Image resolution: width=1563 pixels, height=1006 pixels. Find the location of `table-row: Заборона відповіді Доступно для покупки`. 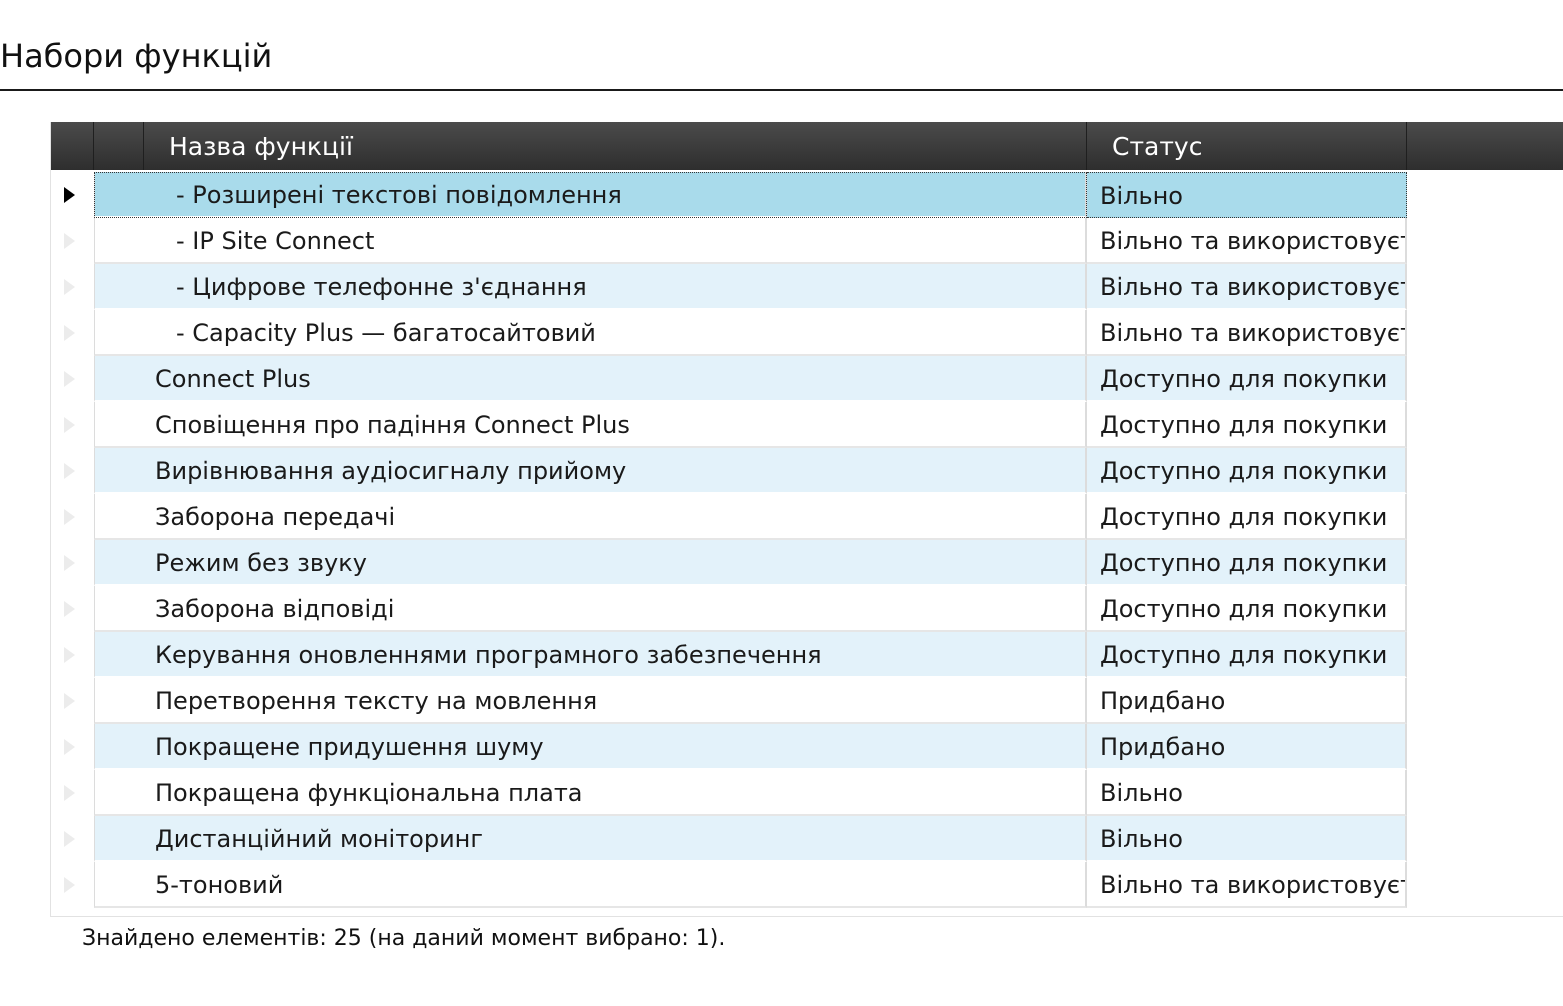

table-row: Заборона відповіді Доступно для покупки is located at coordinates (729, 609).